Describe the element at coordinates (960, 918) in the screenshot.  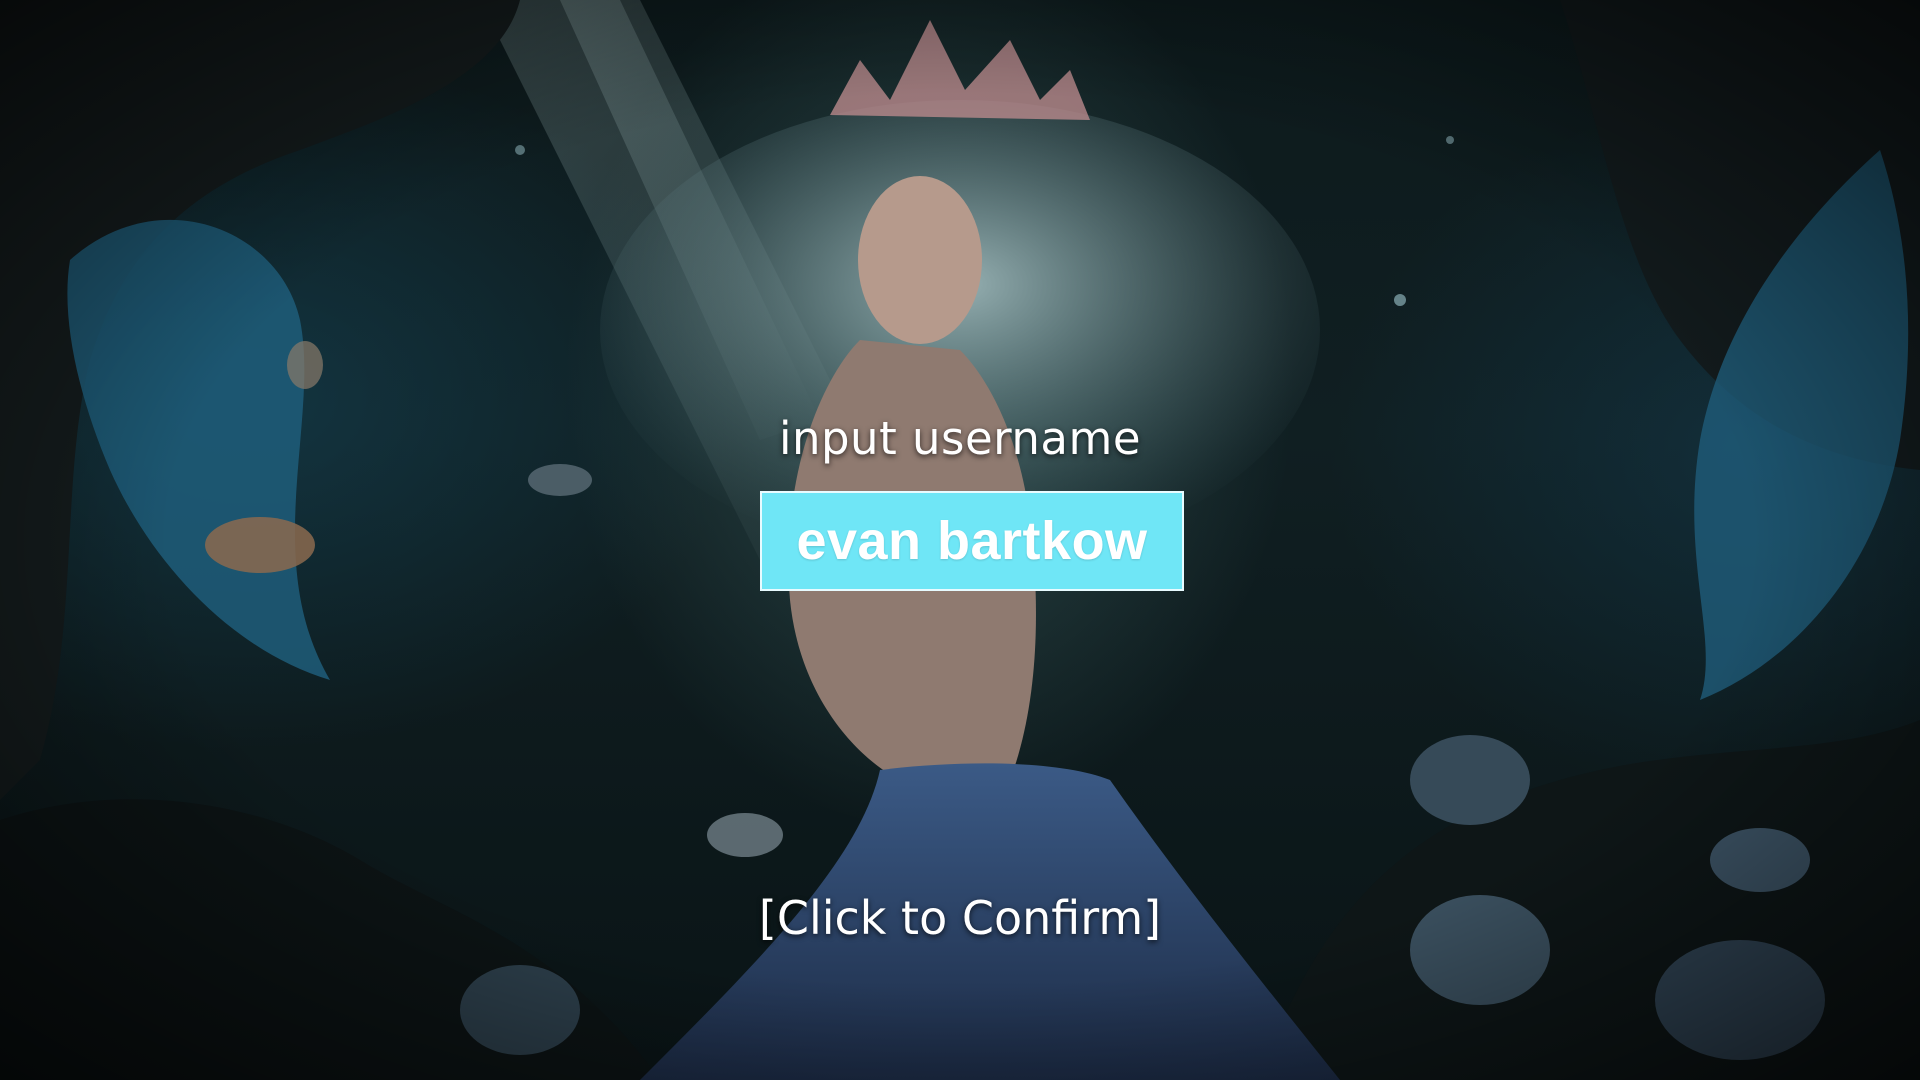
I see `confirm-button: [Click to Confirm]` at that location.